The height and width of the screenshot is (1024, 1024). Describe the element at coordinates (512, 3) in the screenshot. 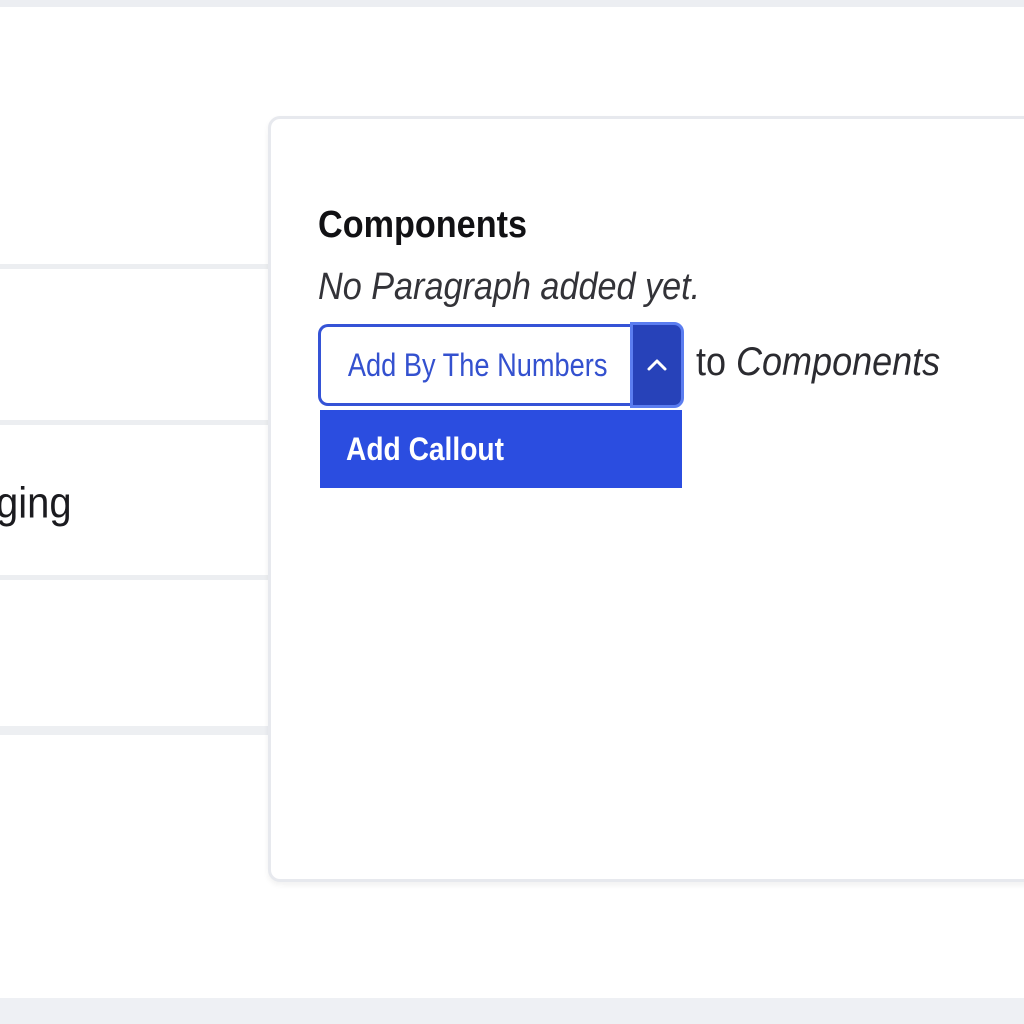

I see `top-strip` at that location.